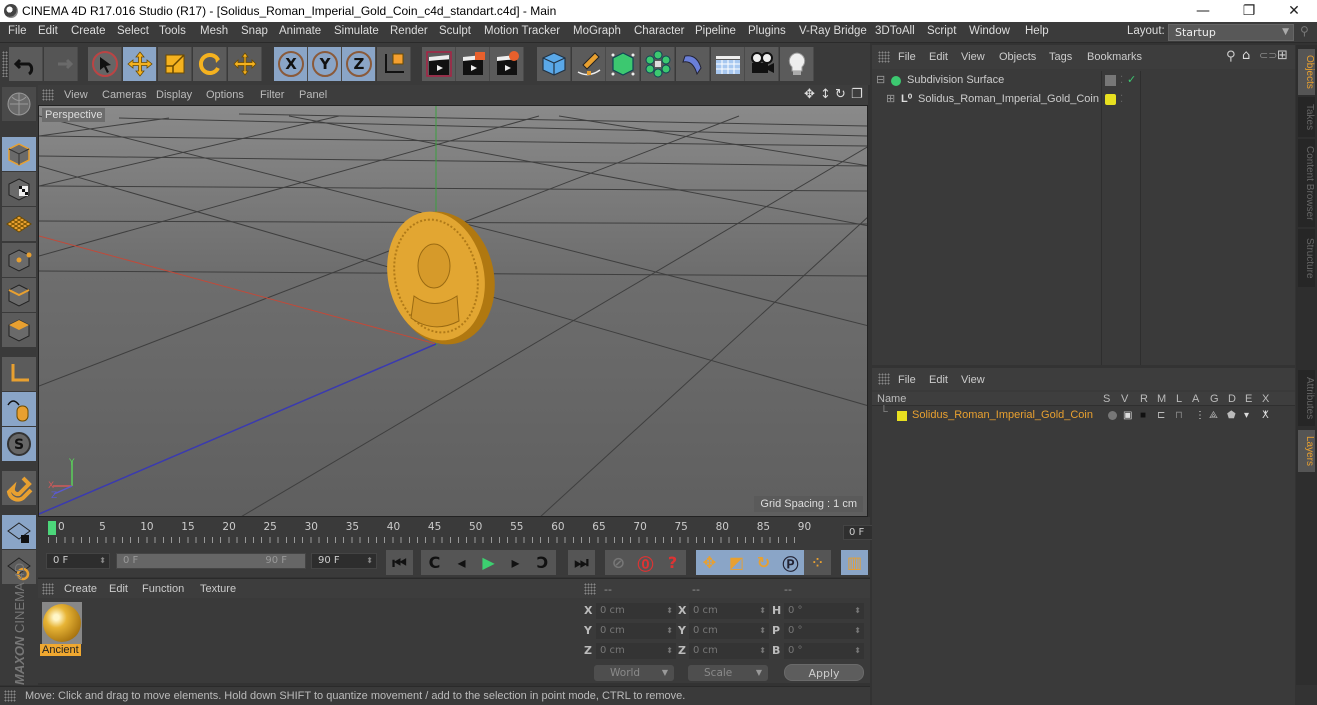  What do you see at coordinates (636, 631) in the screenshot?
I see `pos-y-field: 0 cm ⬍` at bounding box center [636, 631].